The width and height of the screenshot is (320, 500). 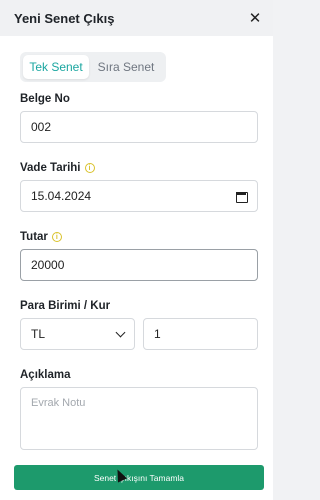 I want to click on tutar-label: Tutar i, so click(x=41, y=237).